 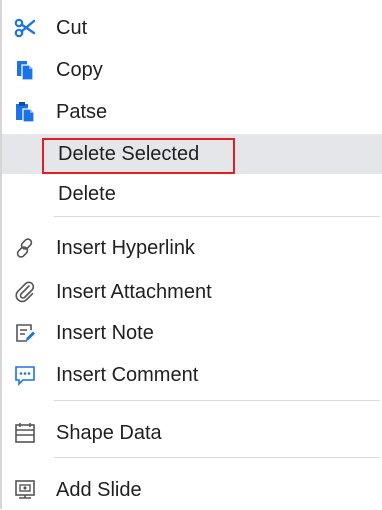 What do you see at coordinates (192, 433) in the screenshot?
I see `menu-item-shape-data: Shape Data` at bounding box center [192, 433].